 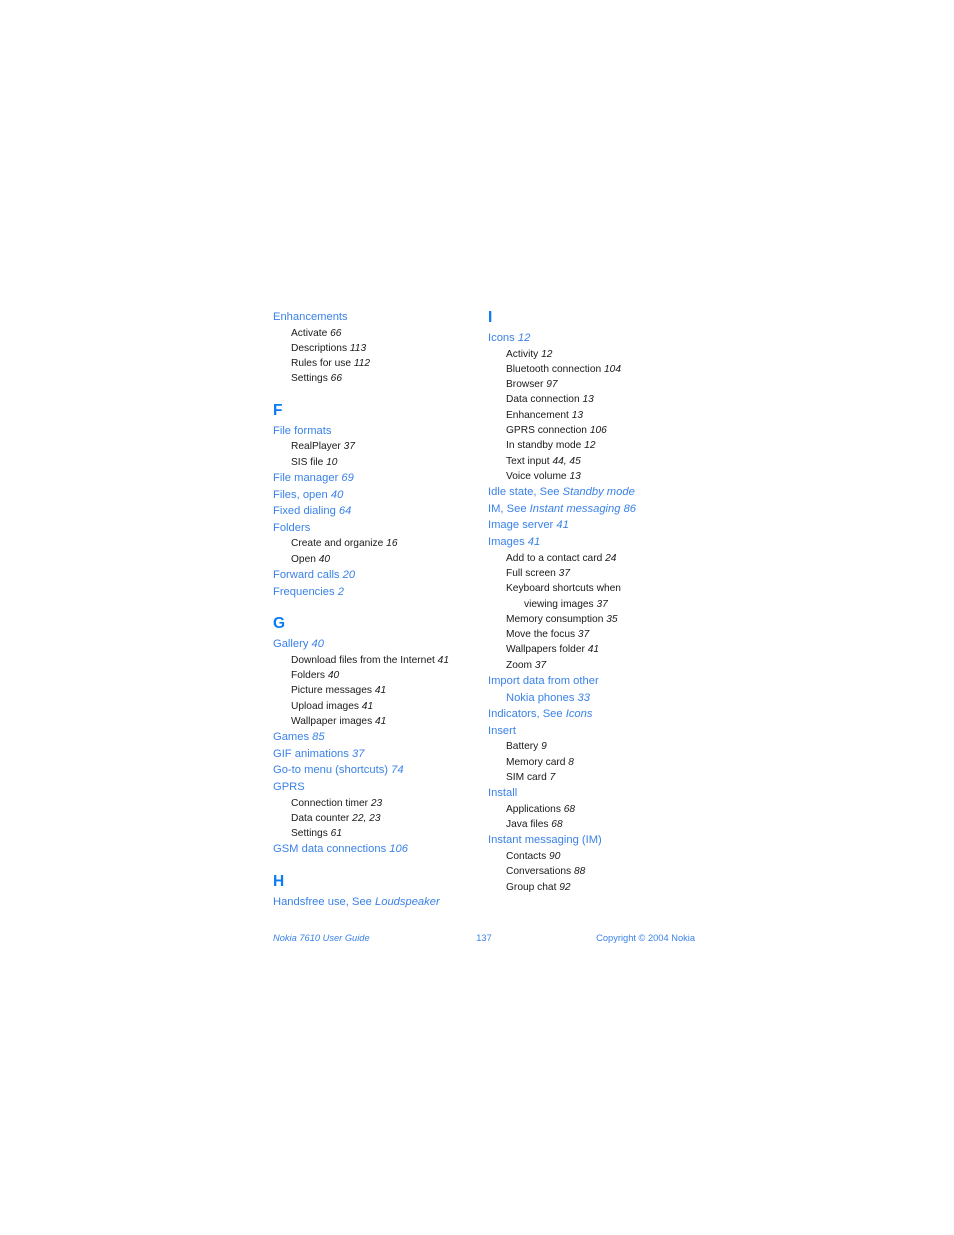 What do you see at coordinates (595, 746) in the screenshot?
I see `index-subentry: Battery 9` at bounding box center [595, 746].